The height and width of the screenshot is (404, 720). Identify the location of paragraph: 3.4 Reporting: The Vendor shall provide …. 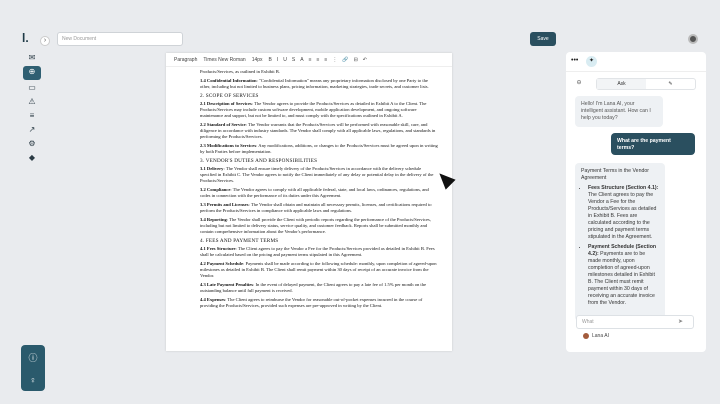
(315, 225).